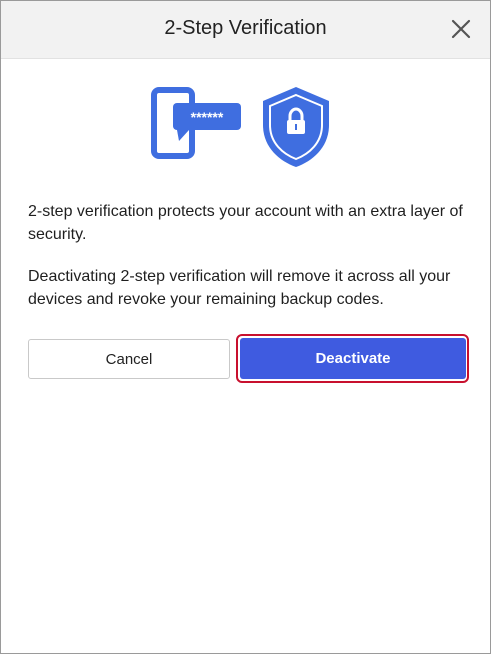  What do you see at coordinates (129, 359) in the screenshot?
I see `cancel-button: Cancel` at bounding box center [129, 359].